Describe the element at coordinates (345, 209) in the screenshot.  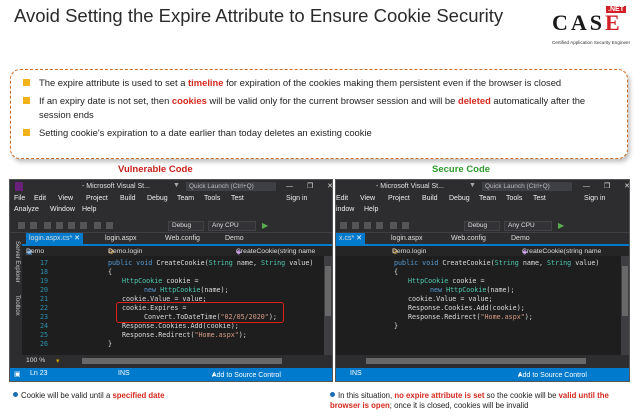
I see `menu-window: indow` at that location.